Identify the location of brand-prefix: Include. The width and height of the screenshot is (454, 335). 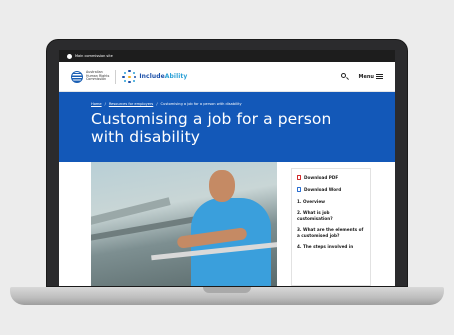
(152, 76).